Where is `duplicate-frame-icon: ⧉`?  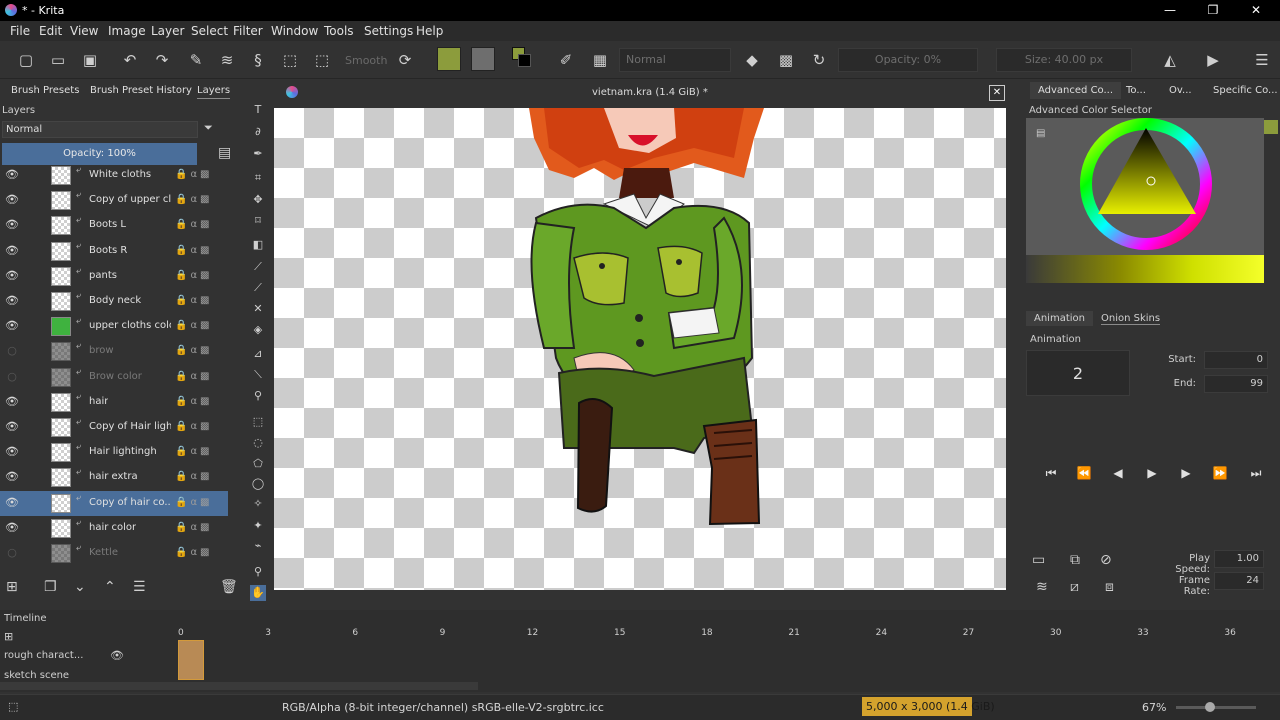 duplicate-frame-icon: ⧉ is located at coordinates (1075, 560).